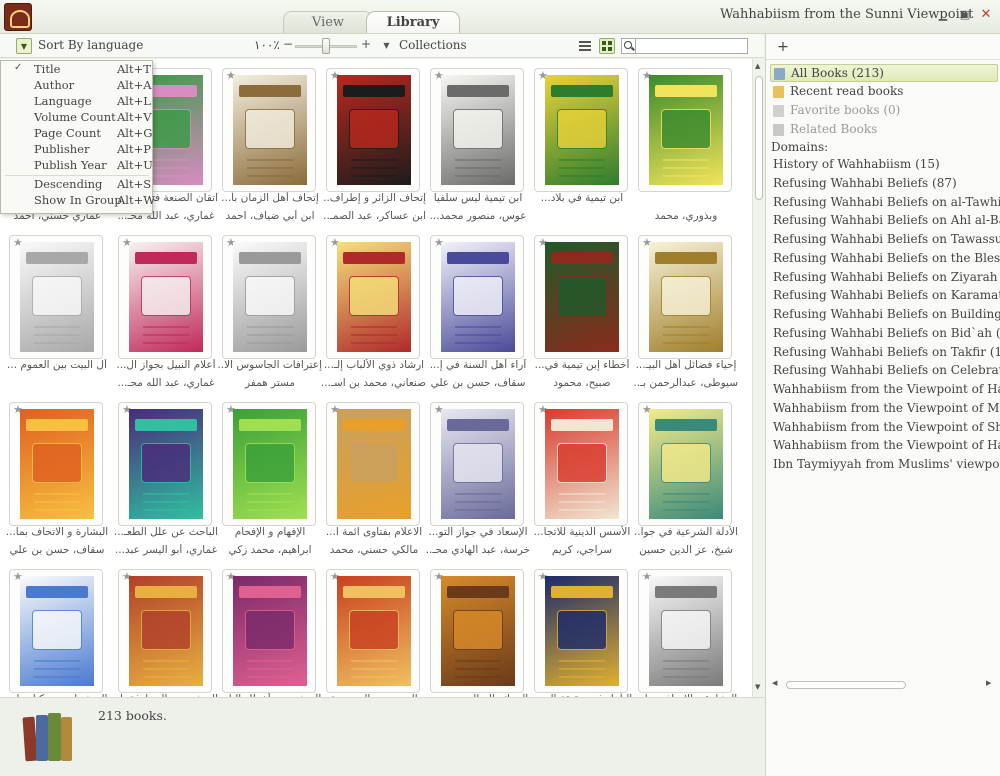 Image resolution: width=1000 pixels, height=776 pixels. Describe the element at coordinates (886, 184) in the screenshot. I see `domain-item: Refusing Wahhabi Beliefs (87)` at that location.